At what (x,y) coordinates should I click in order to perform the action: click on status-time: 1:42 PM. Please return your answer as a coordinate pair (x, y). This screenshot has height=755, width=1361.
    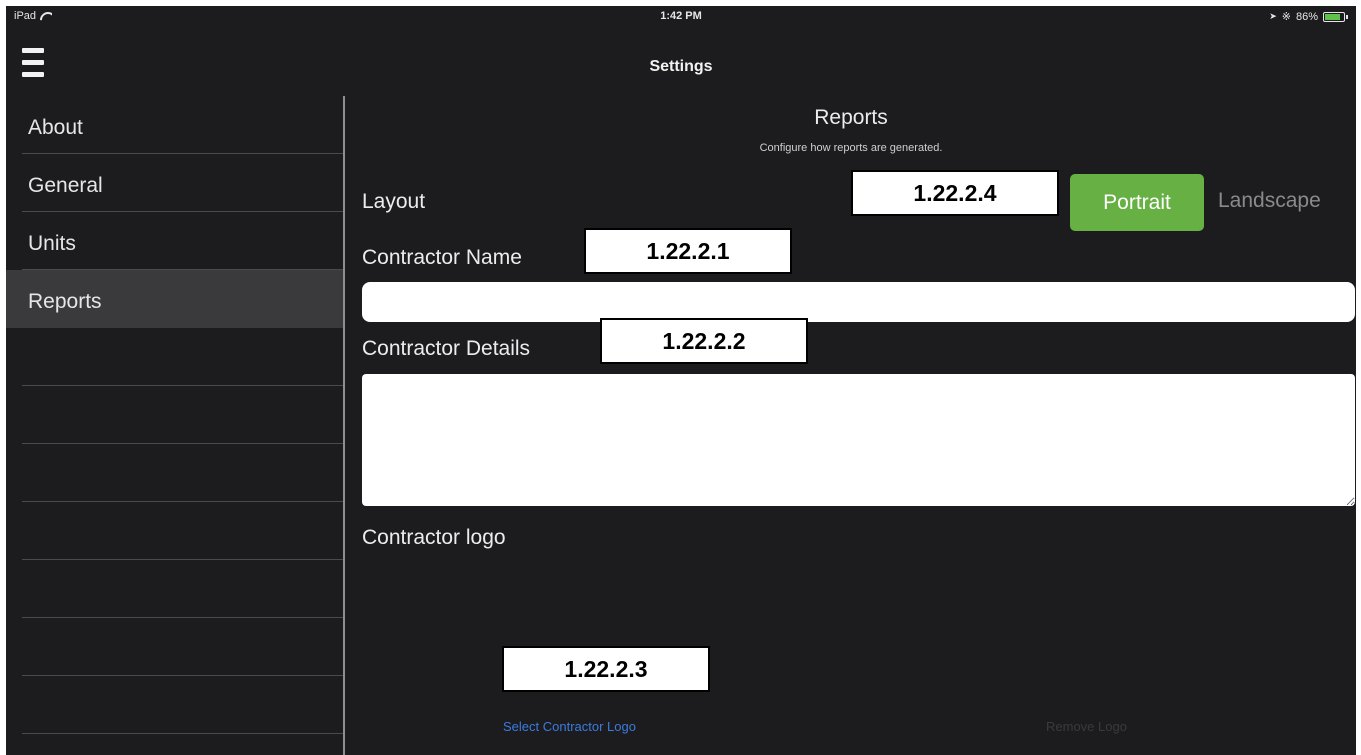
    Looking at the image, I should click on (681, 16).